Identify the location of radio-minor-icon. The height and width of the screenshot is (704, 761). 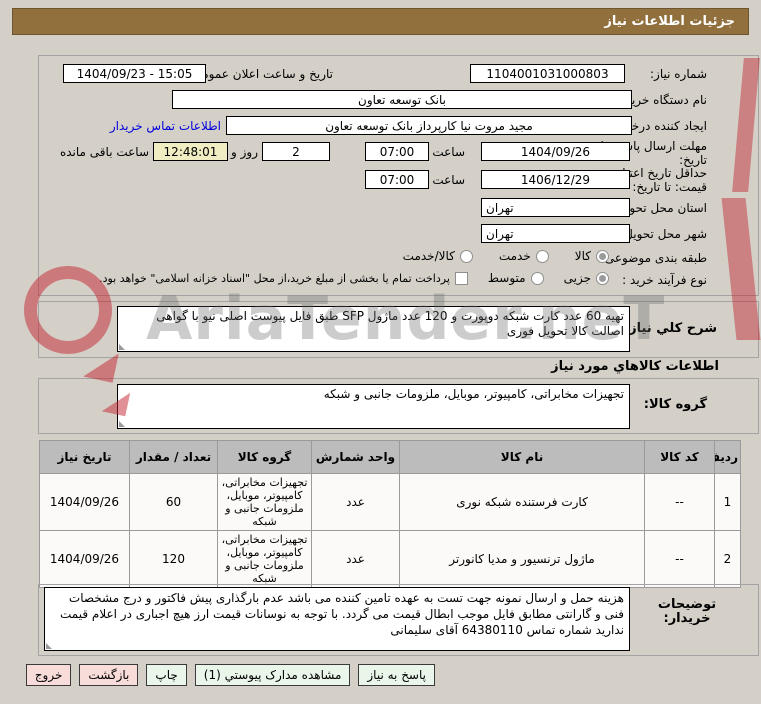
(602, 278).